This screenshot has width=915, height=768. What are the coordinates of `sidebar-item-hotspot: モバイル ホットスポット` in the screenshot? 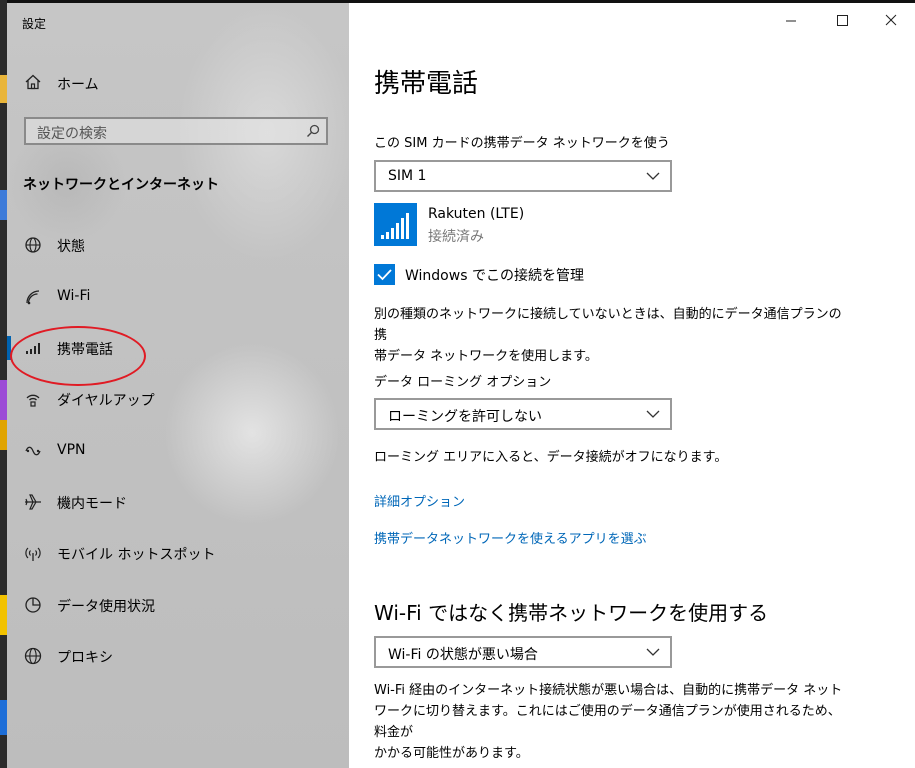 It's located at (178, 553).